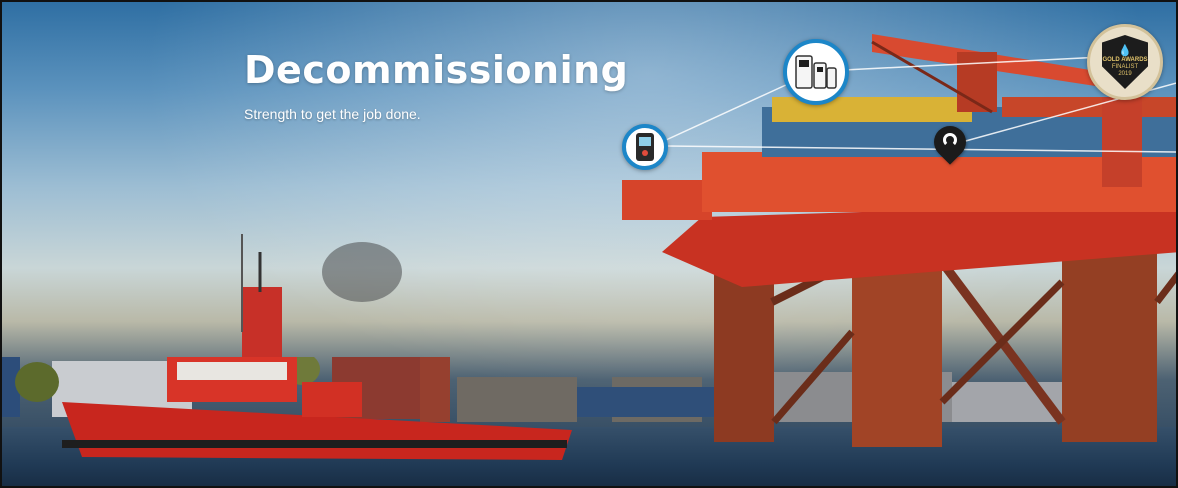 This screenshot has height=488, width=1178. I want to click on page-subtitle: Strength to get the job done., so click(332, 114).